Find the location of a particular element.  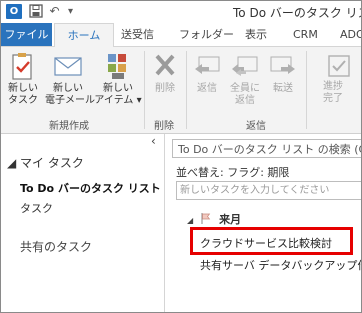

reply-all-icon is located at coordinates (245, 66).